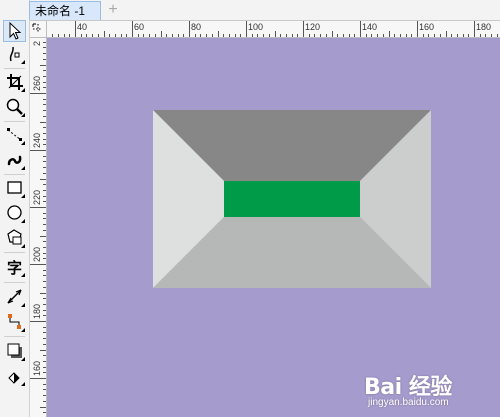 This screenshot has height=417, width=500. What do you see at coordinates (14, 267) in the screenshot?
I see `text-tool: 字` at bounding box center [14, 267].